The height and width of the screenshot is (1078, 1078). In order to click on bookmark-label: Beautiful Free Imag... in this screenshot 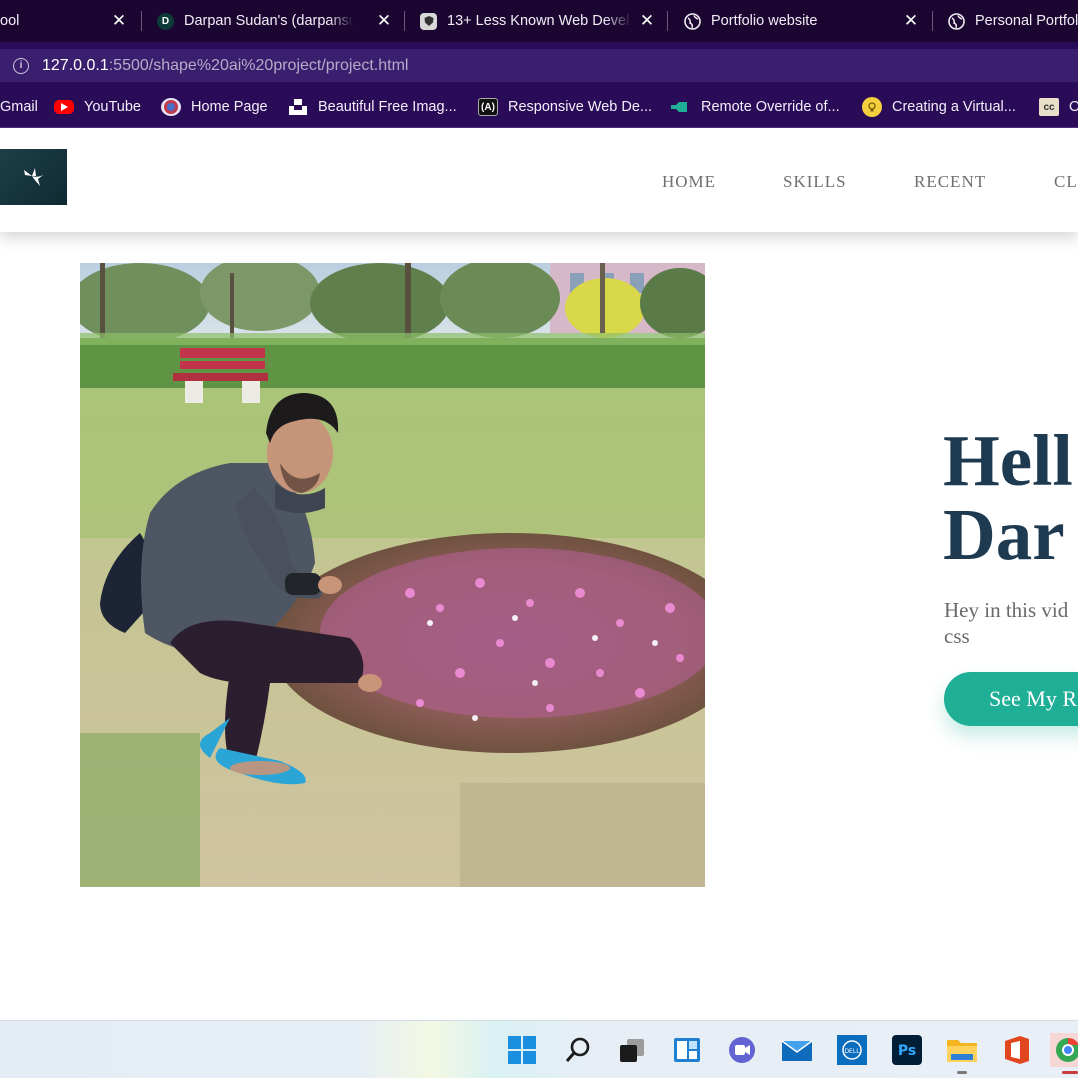, I will do `click(387, 107)`.